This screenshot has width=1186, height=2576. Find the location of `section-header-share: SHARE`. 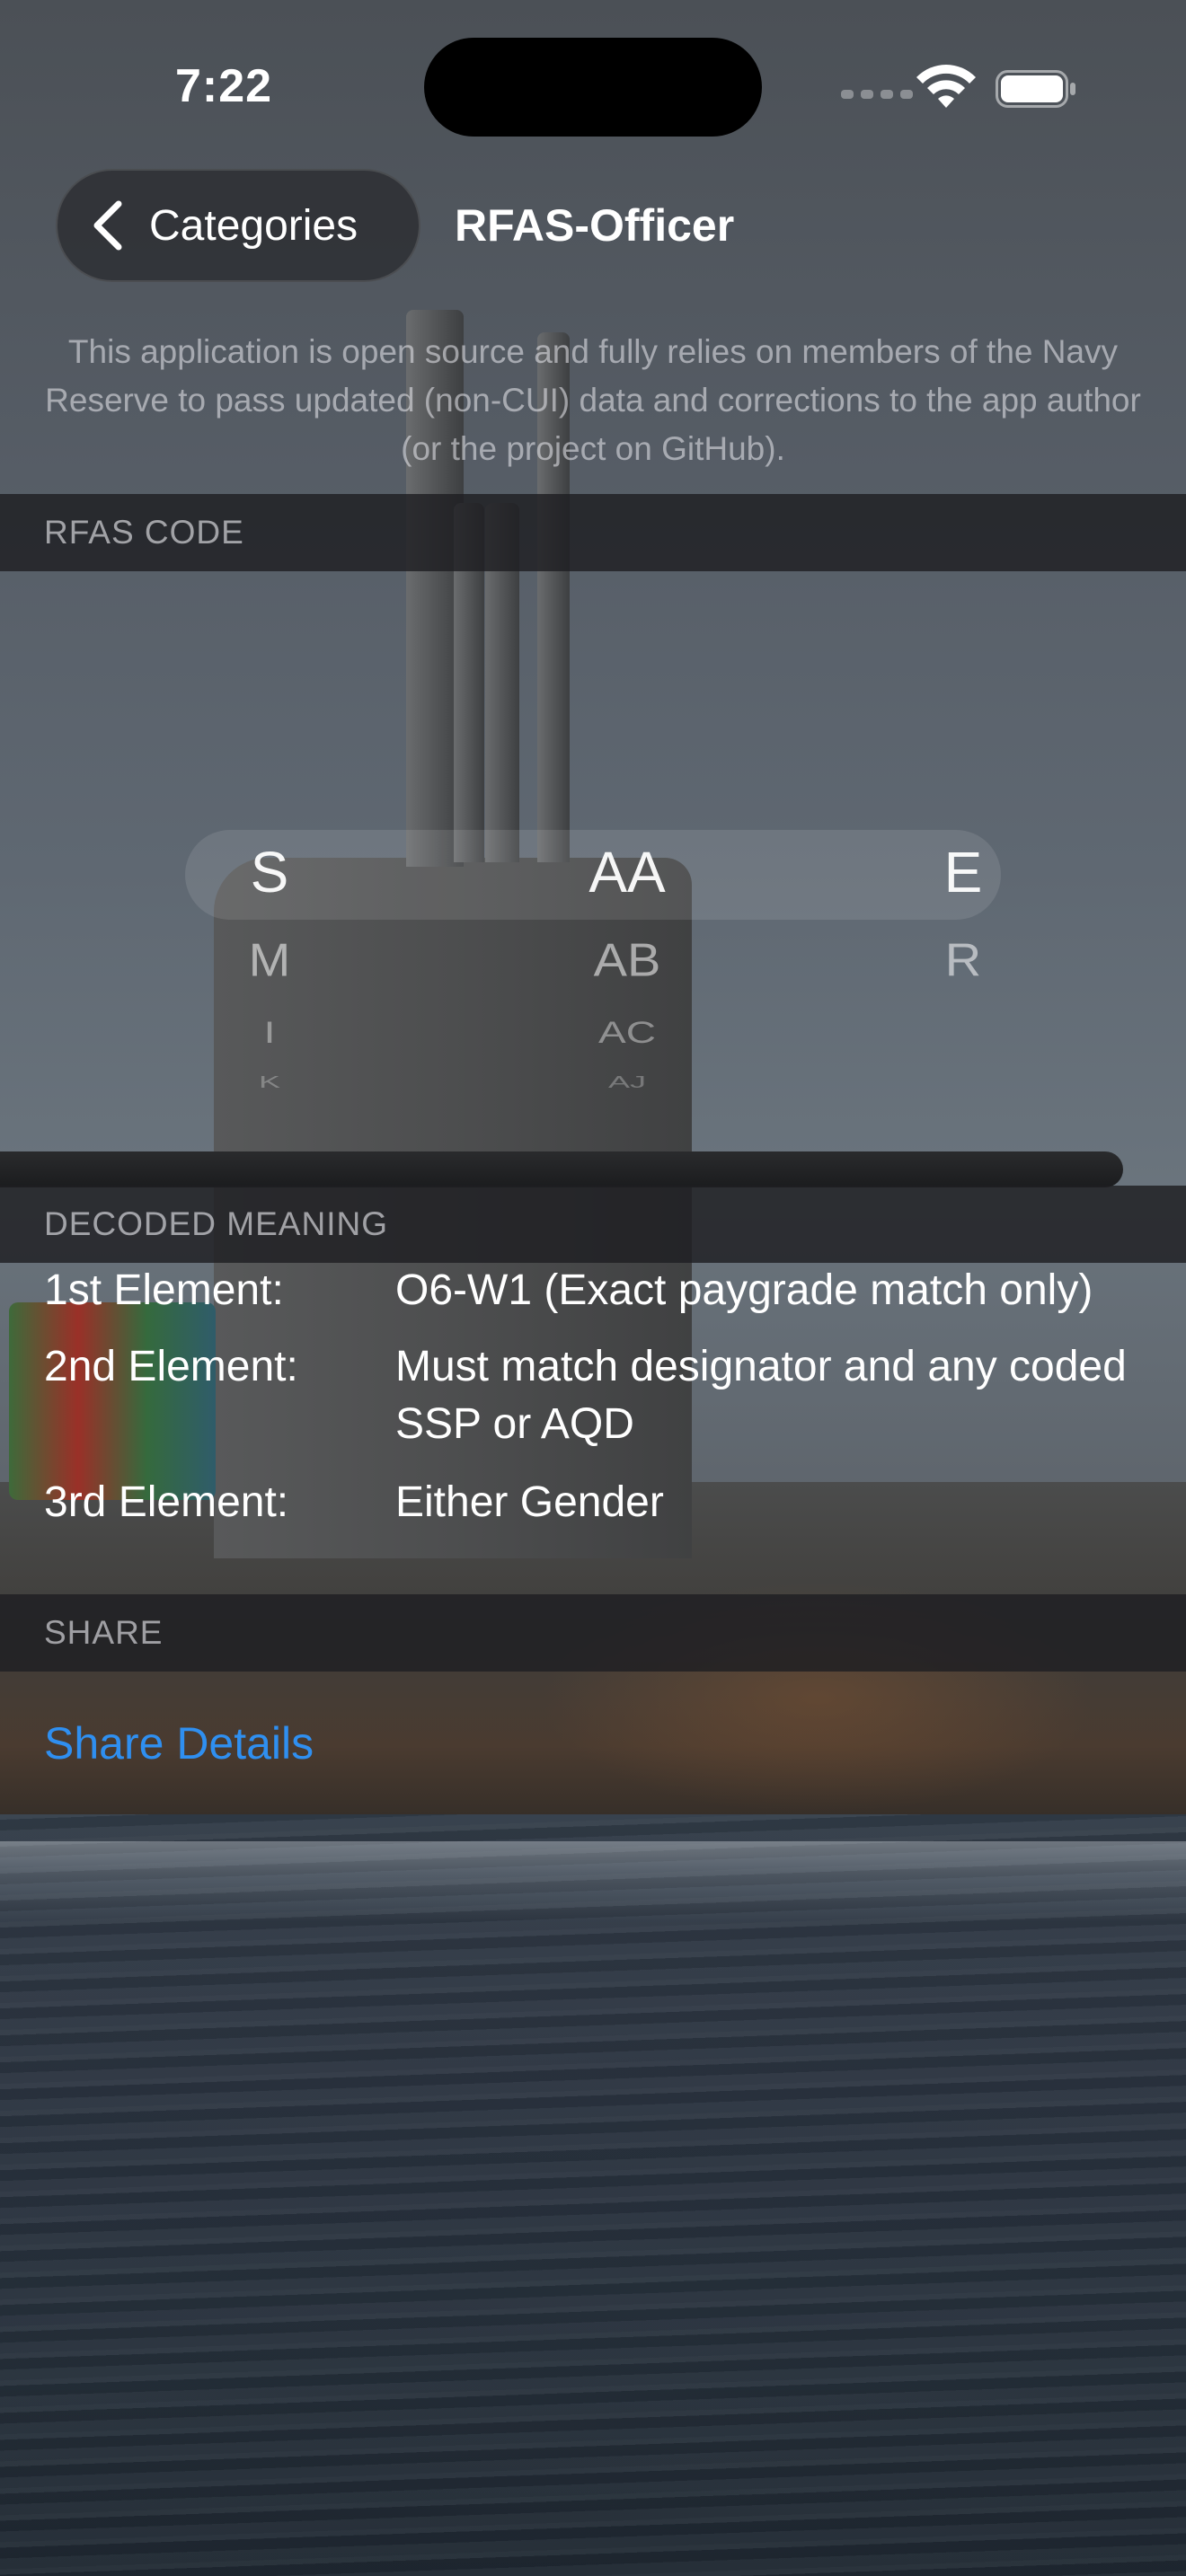

section-header-share: SHARE is located at coordinates (593, 1633).